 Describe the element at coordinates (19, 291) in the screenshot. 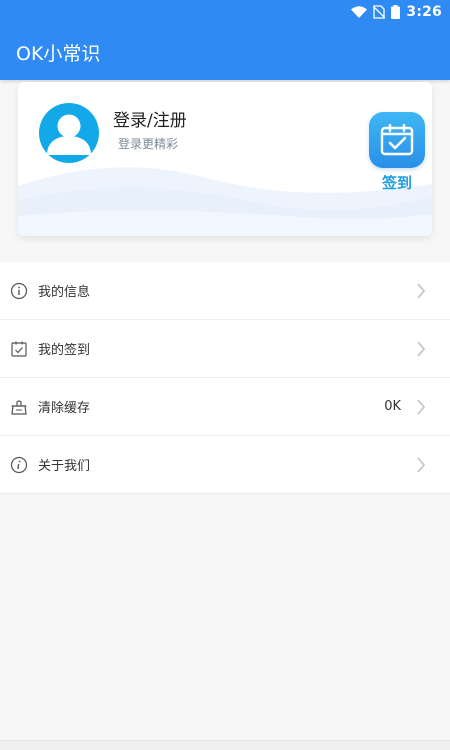

I see `info-icon` at that location.